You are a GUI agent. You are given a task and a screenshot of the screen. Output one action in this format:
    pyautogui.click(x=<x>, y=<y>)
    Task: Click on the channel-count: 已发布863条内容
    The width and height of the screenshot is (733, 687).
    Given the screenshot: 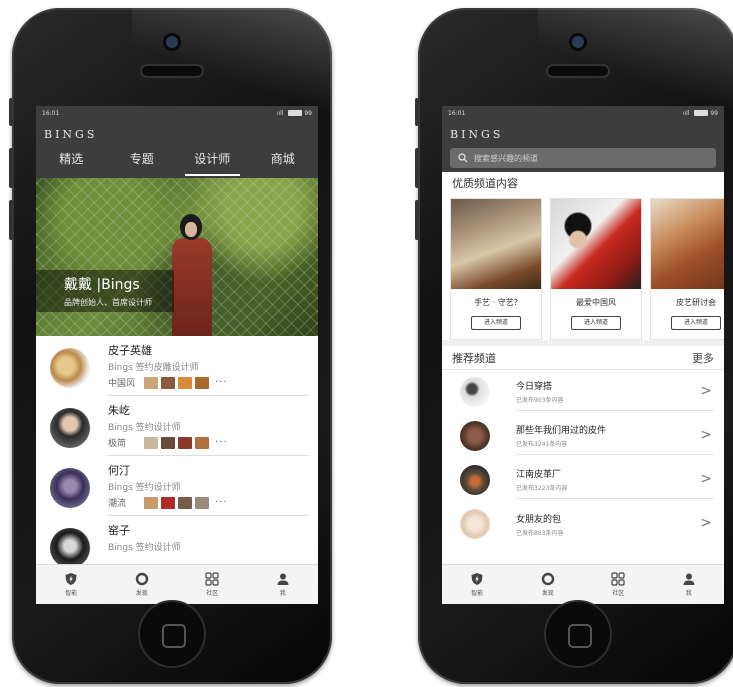 What is the action you would take?
    pyautogui.click(x=540, y=533)
    